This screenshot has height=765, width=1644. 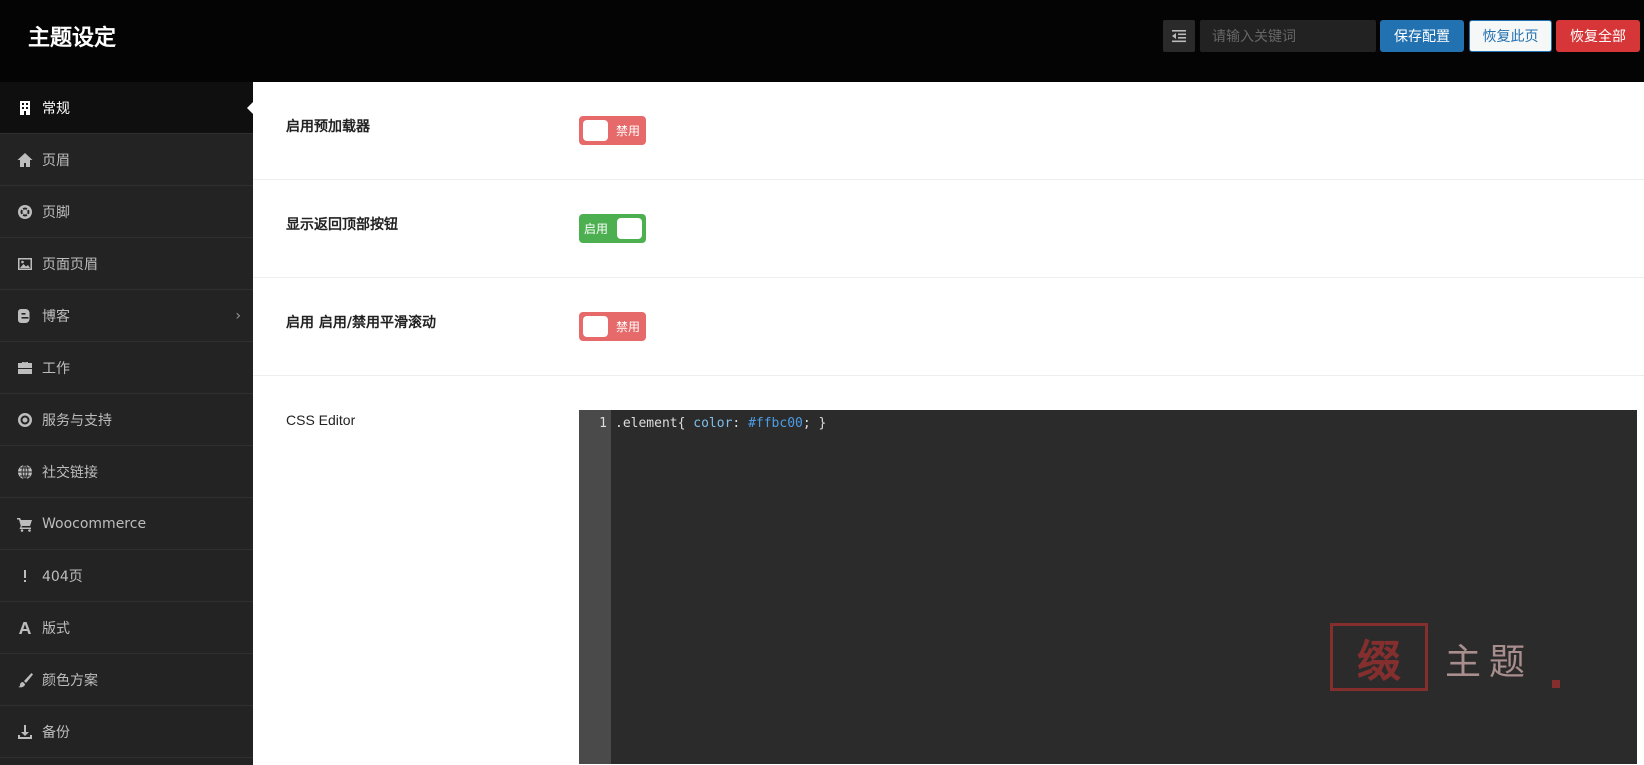 I want to click on image-icon, so click(x=25, y=264).